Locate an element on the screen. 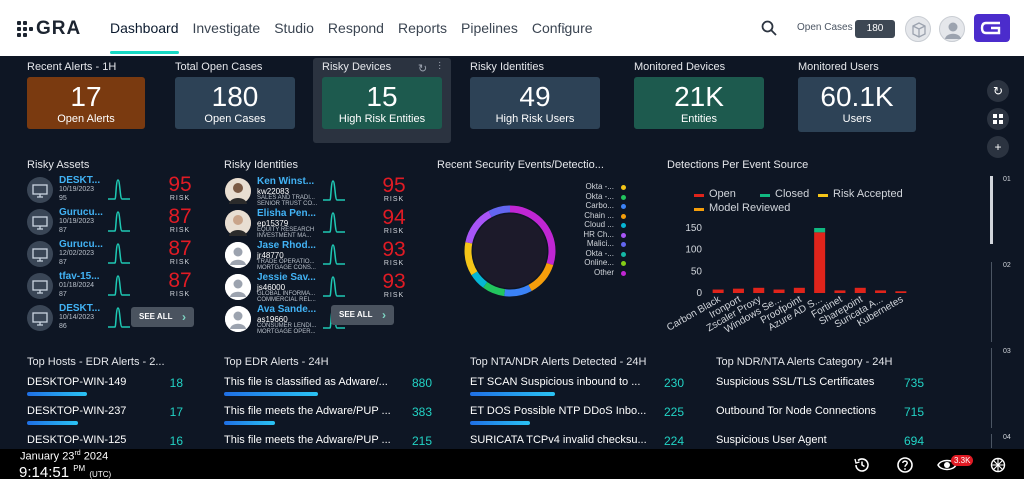  tab-respond: Respond is located at coordinates (356, 28).